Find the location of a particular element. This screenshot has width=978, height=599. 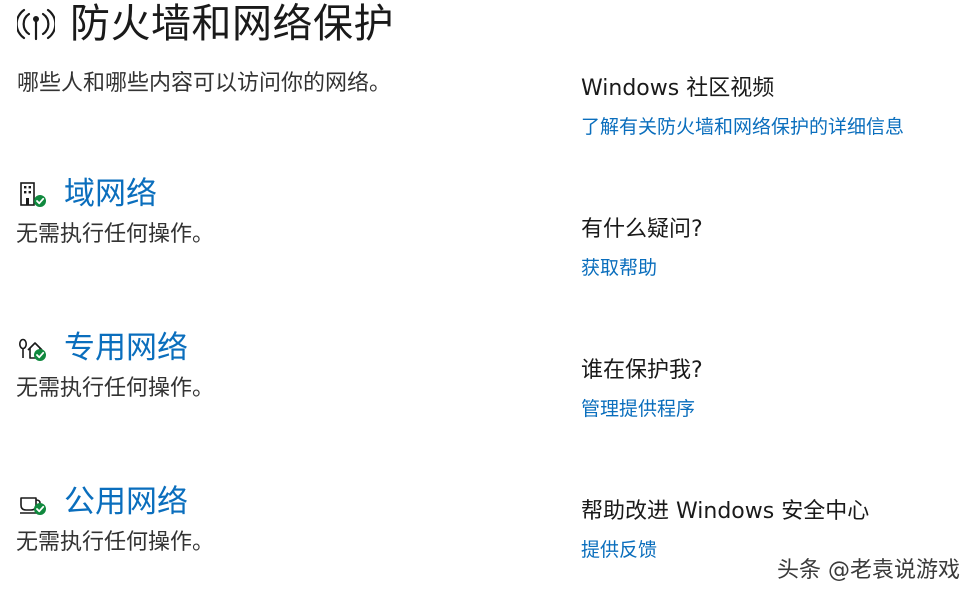

watermark: 头条 @老袁说游戏 is located at coordinates (868, 570).